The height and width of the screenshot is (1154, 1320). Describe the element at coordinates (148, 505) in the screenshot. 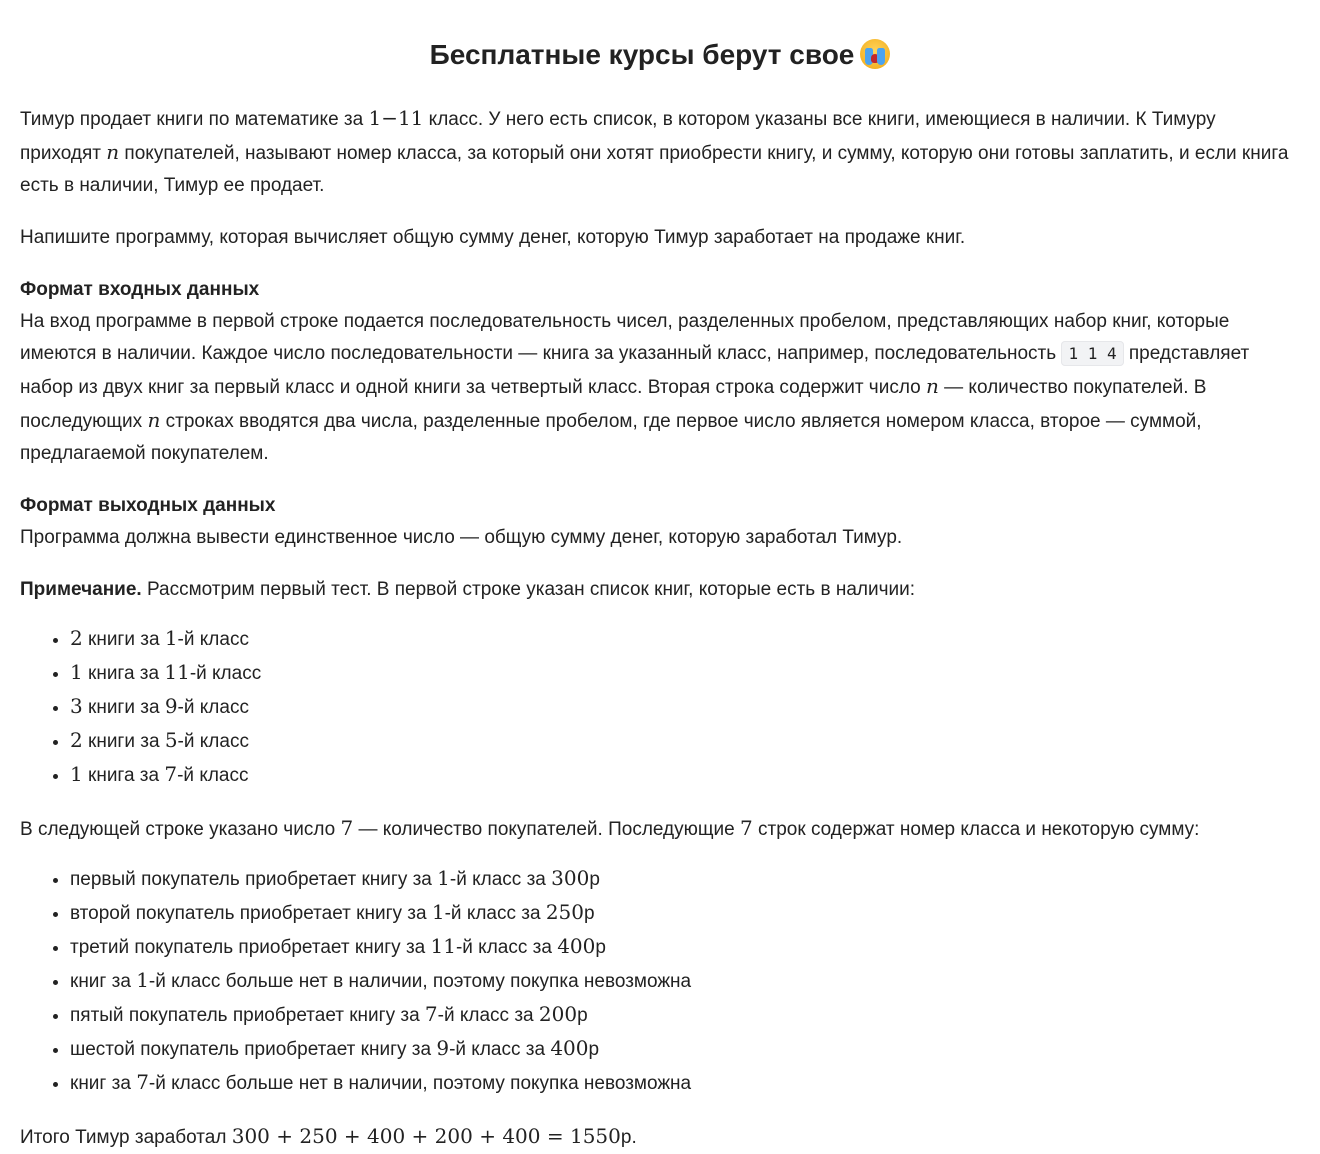

I see `output-format-heading: Формат выходных данных` at that location.